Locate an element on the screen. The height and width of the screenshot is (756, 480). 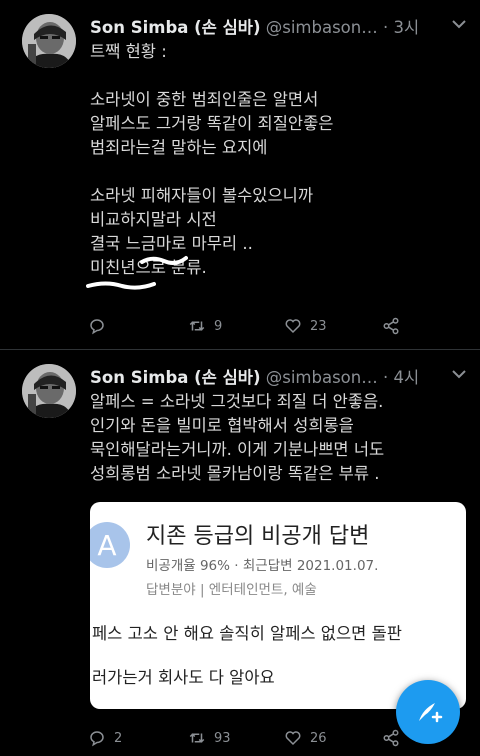
tweet-line: 범죄라는걸 말하는 요지에 is located at coordinates (179, 147).